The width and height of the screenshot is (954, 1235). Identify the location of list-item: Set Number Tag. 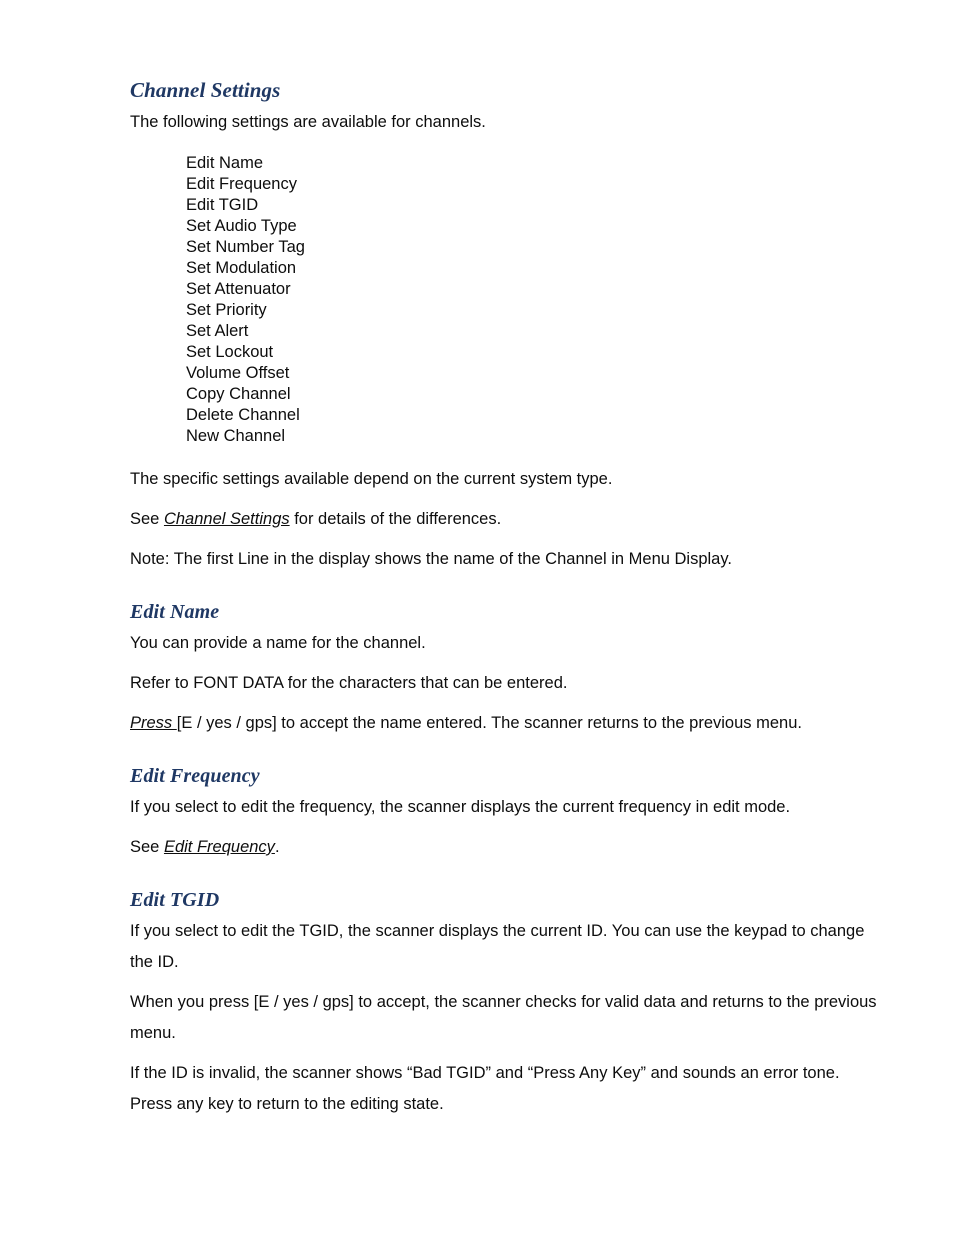
(245, 247).